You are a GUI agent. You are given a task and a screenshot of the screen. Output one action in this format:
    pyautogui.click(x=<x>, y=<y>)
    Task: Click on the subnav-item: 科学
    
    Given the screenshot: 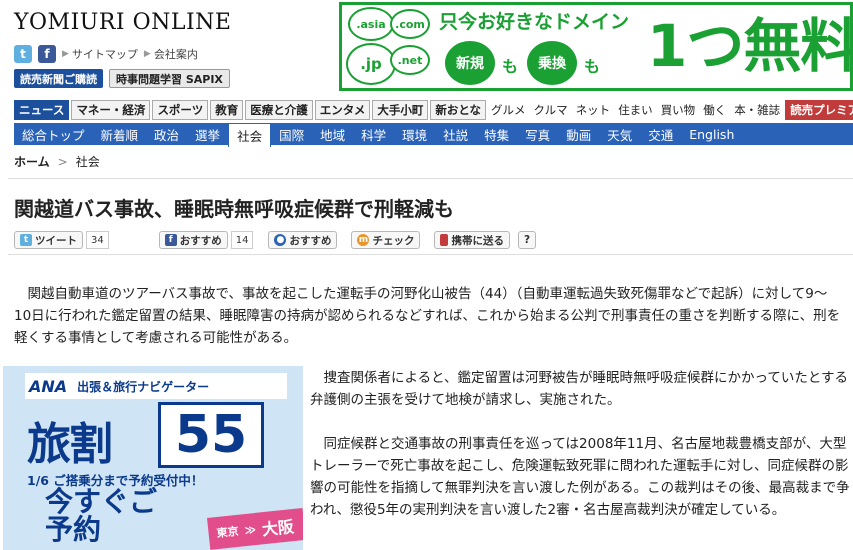 What is the action you would take?
    pyautogui.click(x=373, y=134)
    